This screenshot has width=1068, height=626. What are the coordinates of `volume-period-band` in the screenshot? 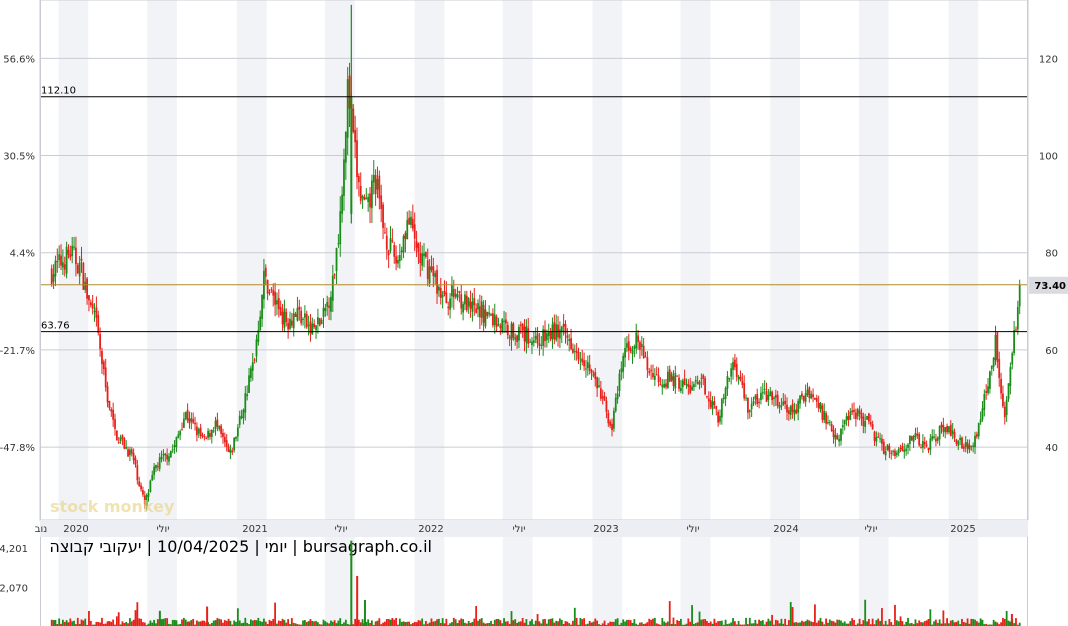 It's located at (607, 581).